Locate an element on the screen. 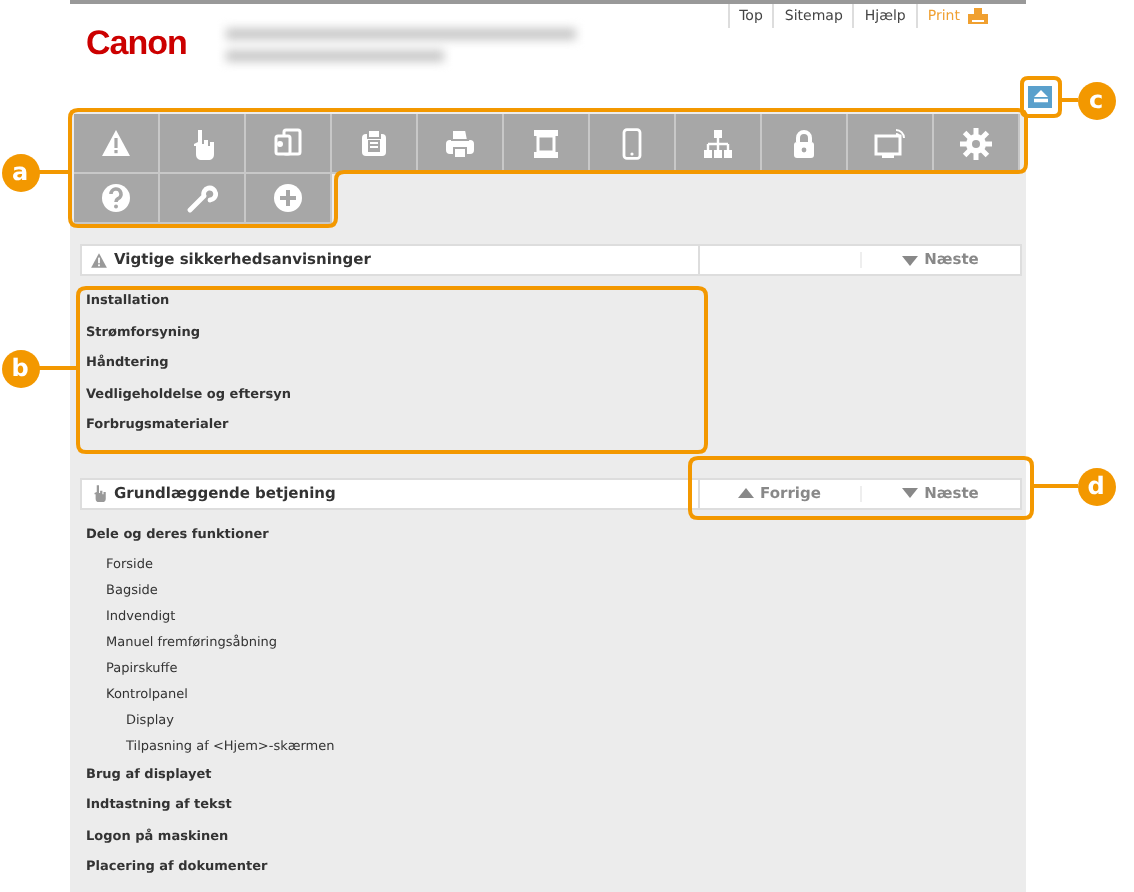 The width and height of the screenshot is (1134, 892). lock-icon is located at coordinates (804, 143).